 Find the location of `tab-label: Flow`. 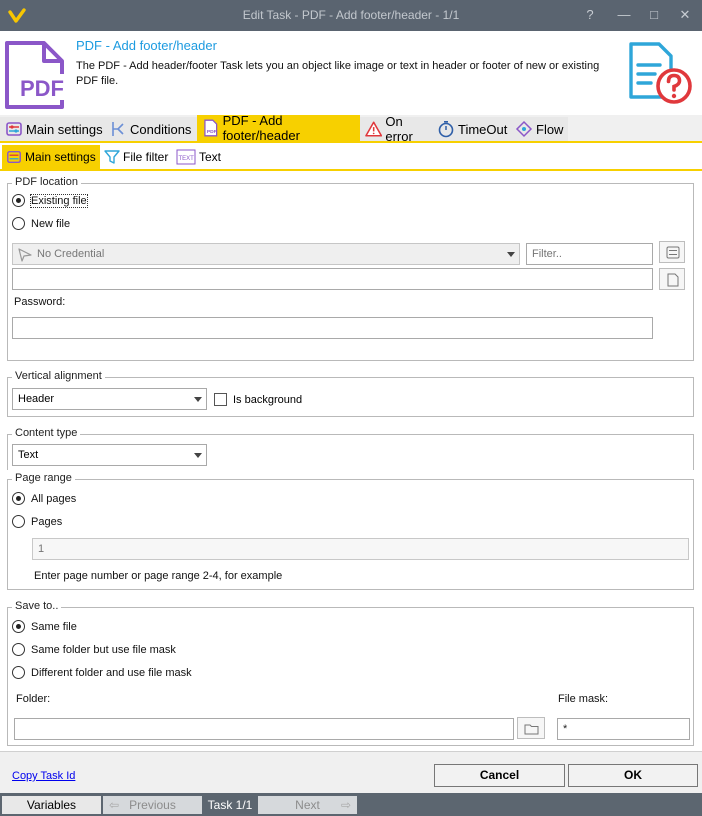

tab-label: Flow is located at coordinates (550, 129).